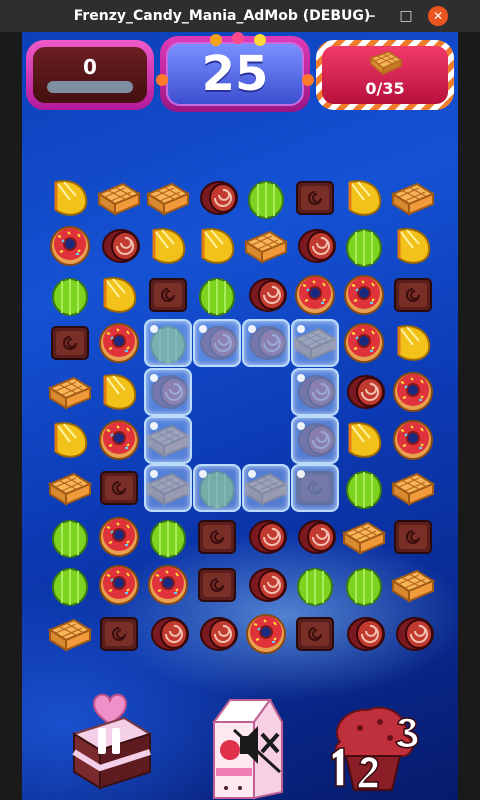  Describe the element at coordinates (90, 67) in the screenshot. I see `score-value: 0` at that location.